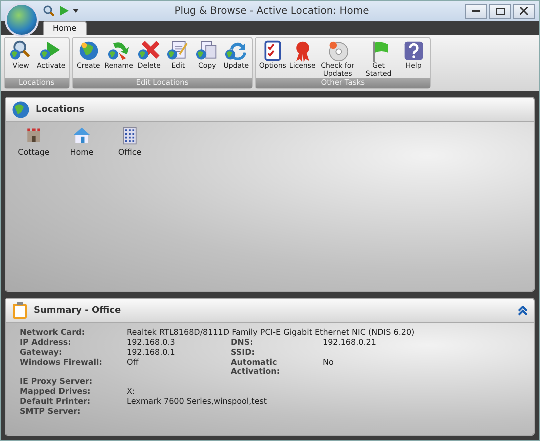 Image resolution: width=540 pixels, height=441 pixels. I want to click on maximize-icon, so click(500, 11).